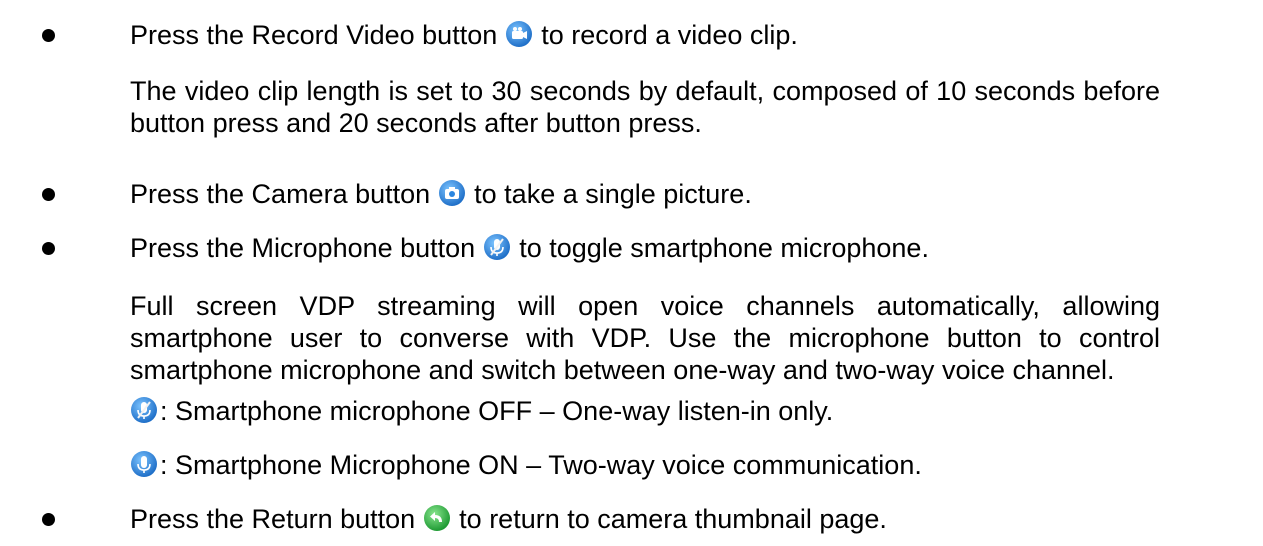  What do you see at coordinates (673, 519) in the screenshot?
I see `return-text-after: to return to camera thumbnail page.` at bounding box center [673, 519].